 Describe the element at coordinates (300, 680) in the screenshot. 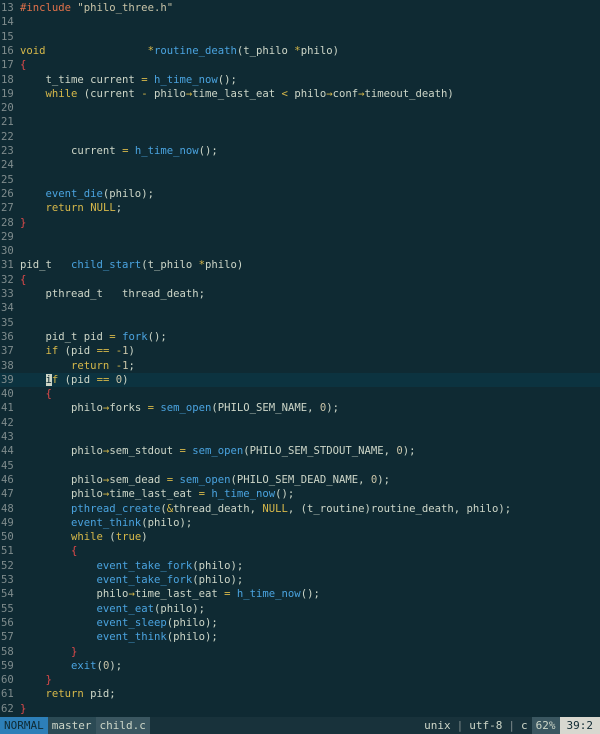

I see `code-line: 60 }` at that location.